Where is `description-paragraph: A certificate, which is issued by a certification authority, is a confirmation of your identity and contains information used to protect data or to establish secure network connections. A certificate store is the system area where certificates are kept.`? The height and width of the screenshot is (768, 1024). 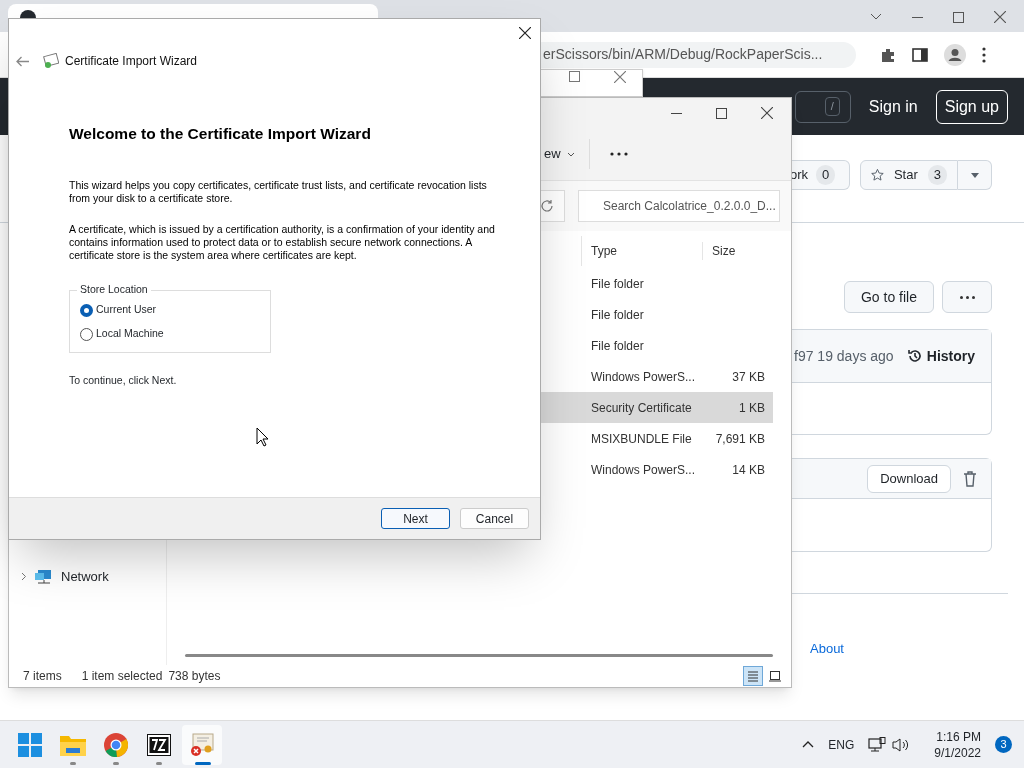 description-paragraph: A certificate, which is issued by a certification authority, is a confirmation of your identity and contains information used to protect data or to establish secure network connections. A certificate store is the system area where certificates are kept. is located at coordinates (282, 243).